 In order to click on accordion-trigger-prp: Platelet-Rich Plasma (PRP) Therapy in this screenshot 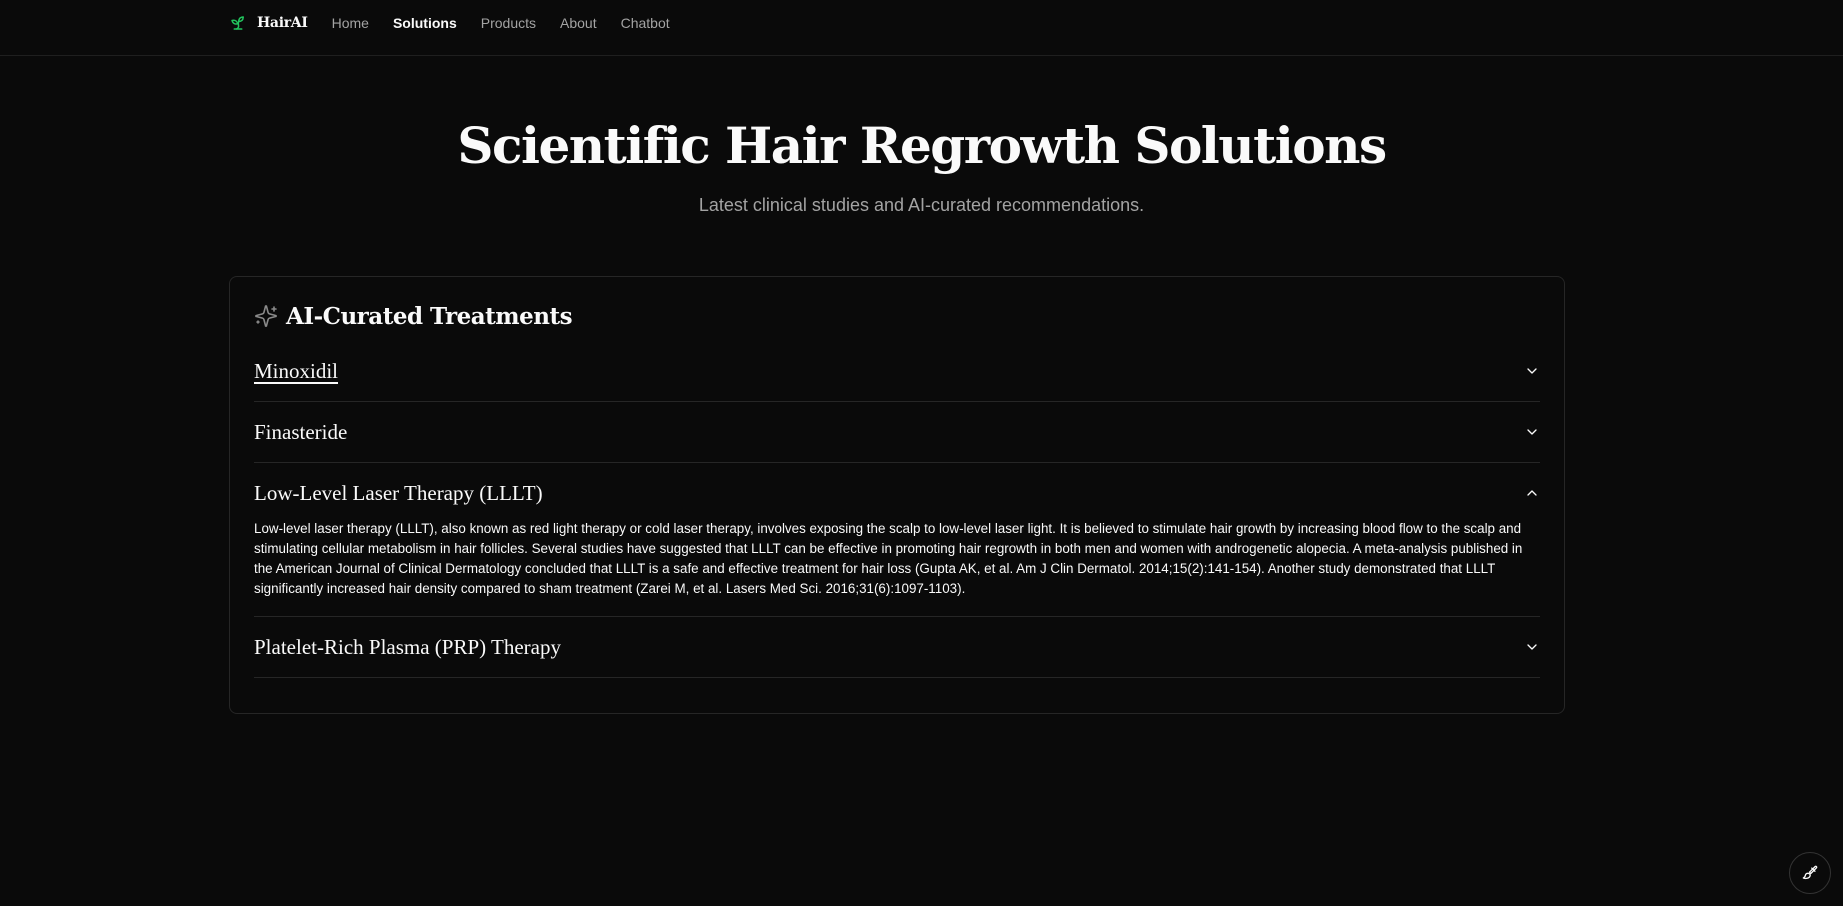, I will do `click(897, 647)`.